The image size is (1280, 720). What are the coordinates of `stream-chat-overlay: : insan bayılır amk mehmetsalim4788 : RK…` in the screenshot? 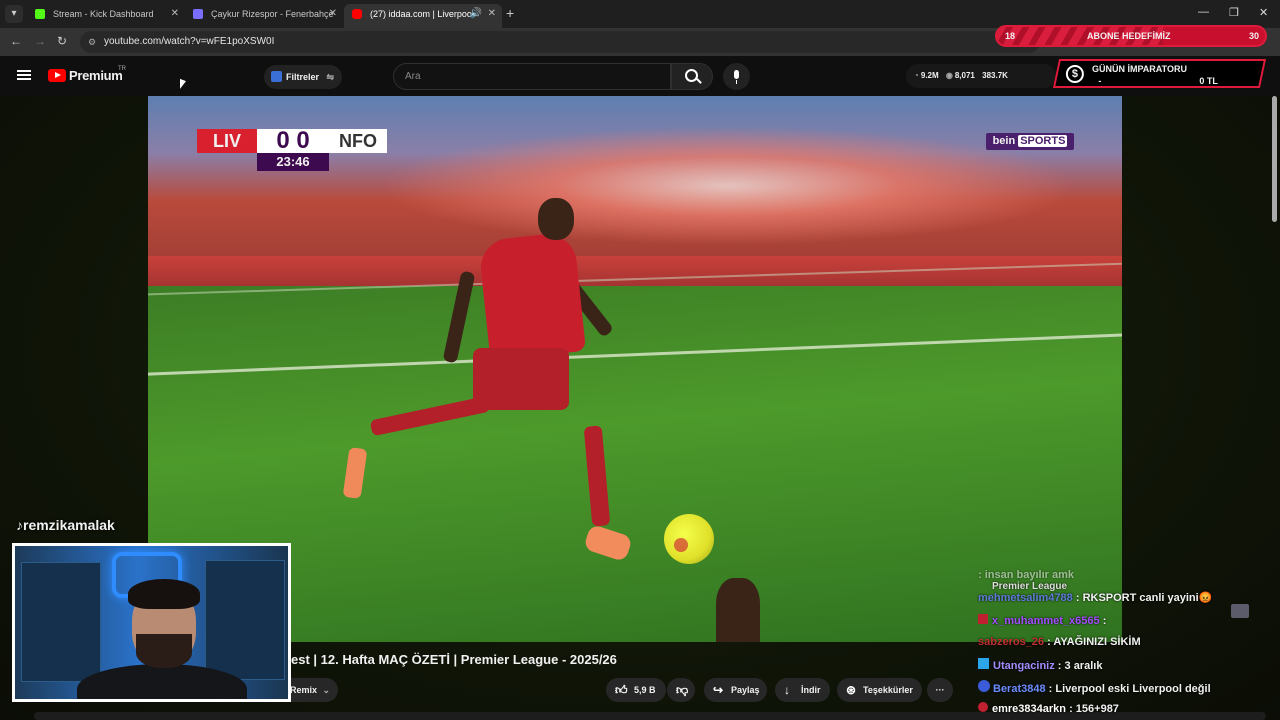 It's located at (1118, 642).